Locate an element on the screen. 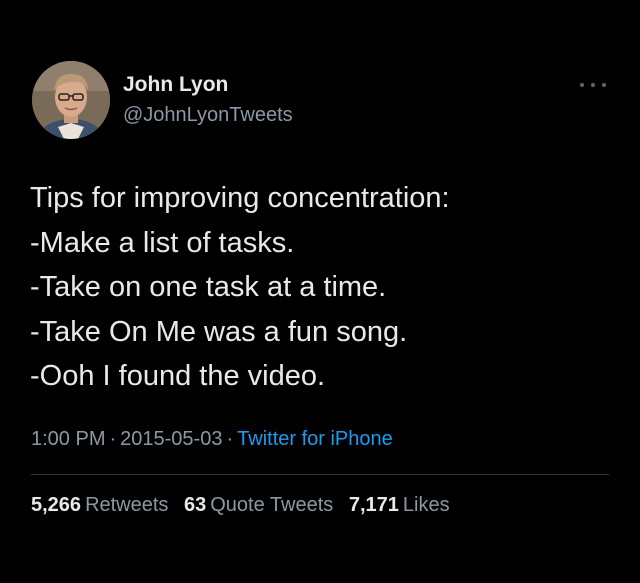 The width and height of the screenshot is (640, 583). avatar is located at coordinates (71, 100).